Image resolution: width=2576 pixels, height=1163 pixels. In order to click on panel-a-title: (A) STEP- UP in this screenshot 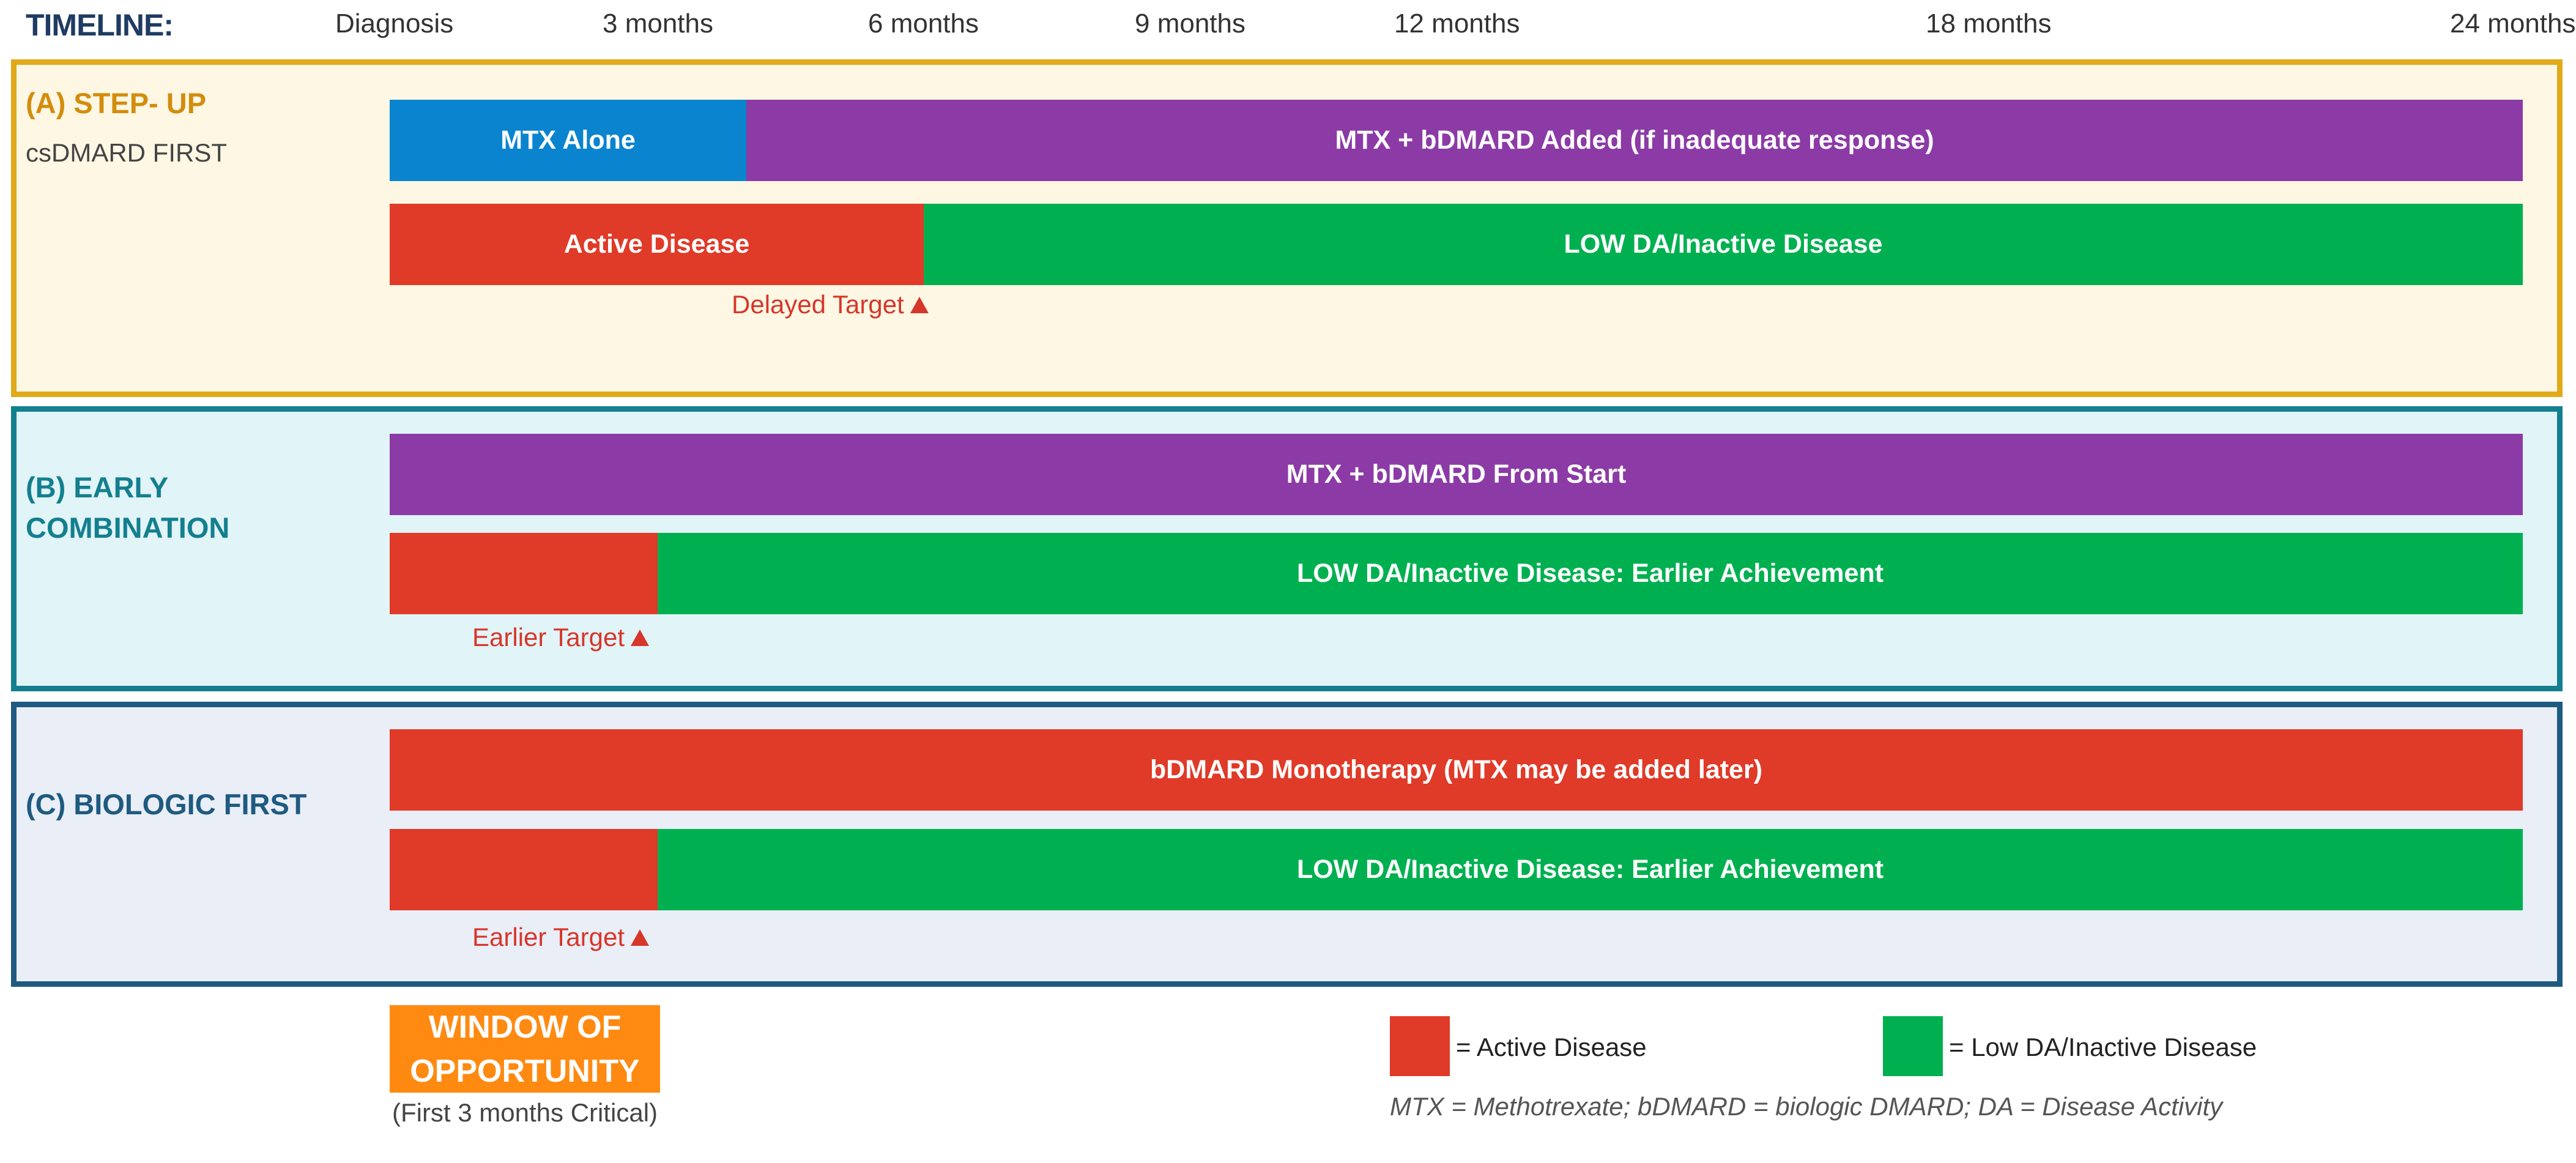, I will do `click(116, 103)`.